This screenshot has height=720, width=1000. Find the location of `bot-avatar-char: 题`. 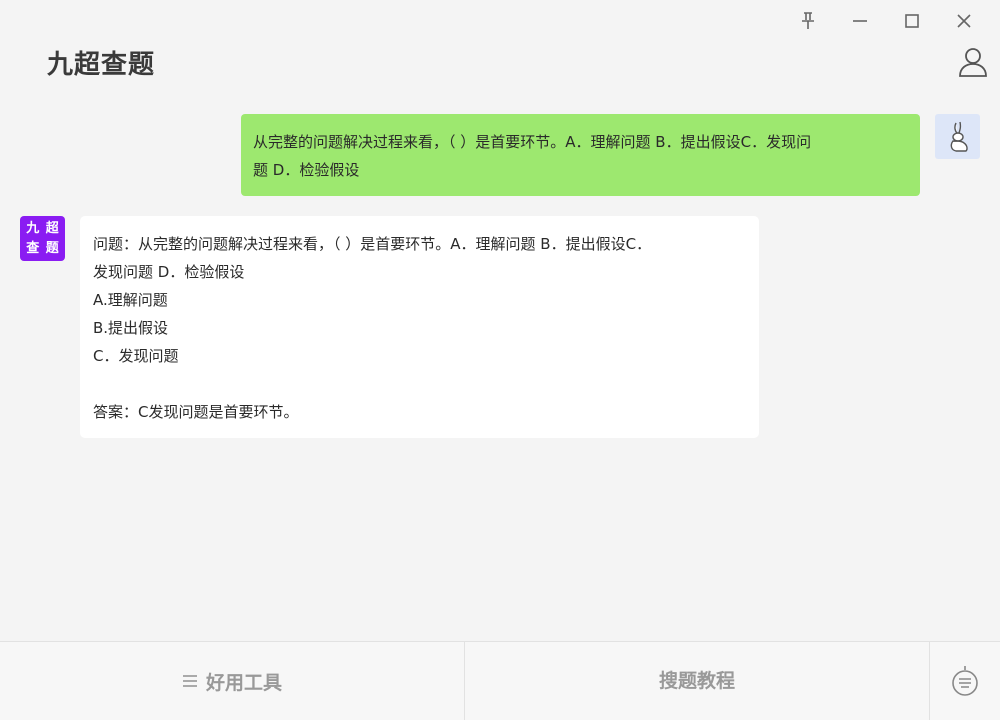

bot-avatar-char: 题 is located at coordinates (52, 248).